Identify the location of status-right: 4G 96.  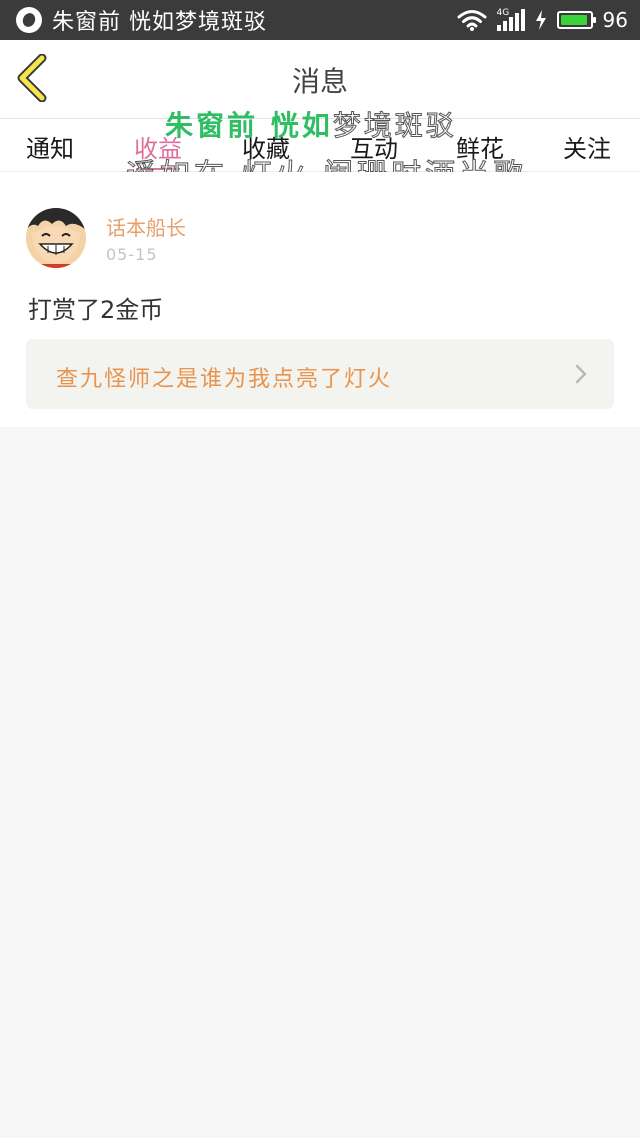
(542, 20).